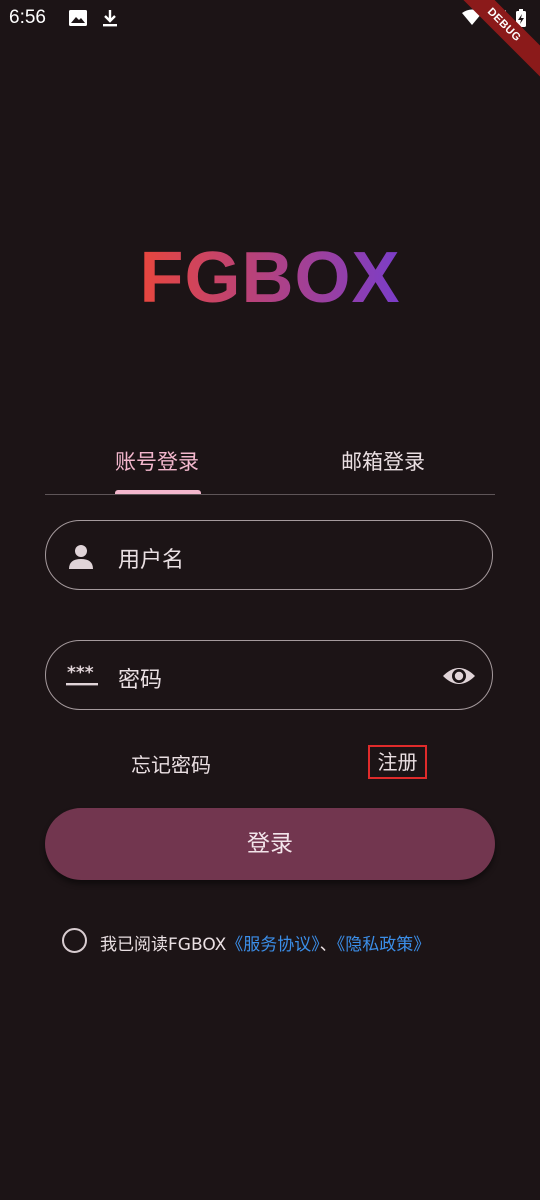  Describe the element at coordinates (273, 945) in the screenshot. I see `service-terms-link: 《服务协议》` at that location.